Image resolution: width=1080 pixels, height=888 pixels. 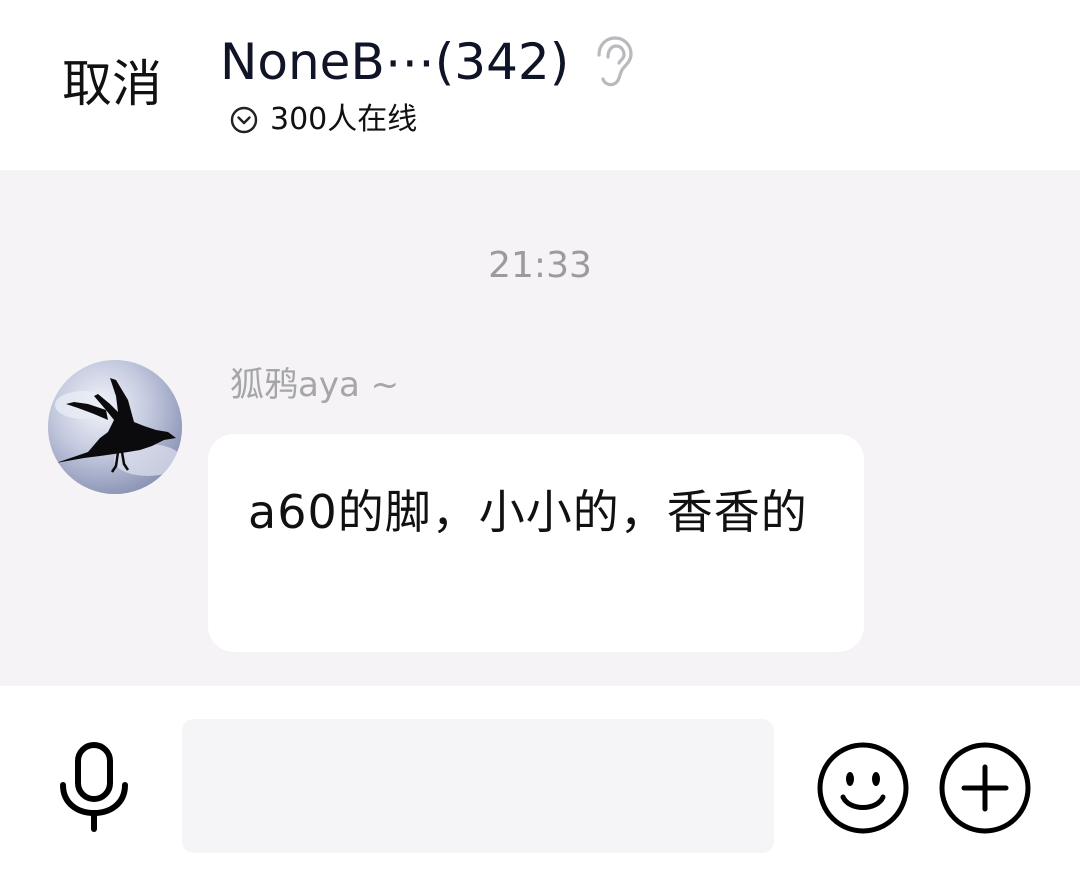 I want to click on message-text: a60的脚，小小的，香香的, so click(x=528, y=512).